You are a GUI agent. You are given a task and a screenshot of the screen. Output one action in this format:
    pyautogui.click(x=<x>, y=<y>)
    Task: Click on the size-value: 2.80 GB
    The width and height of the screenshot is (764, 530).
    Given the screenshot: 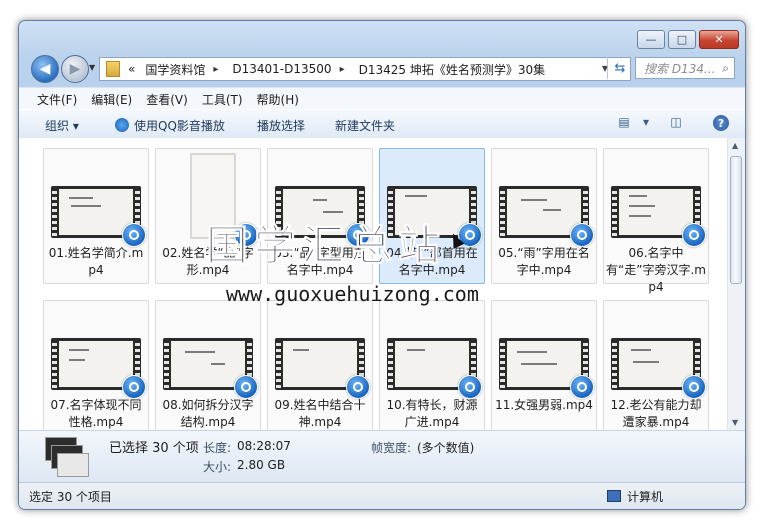 What is the action you would take?
    pyautogui.click(x=261, y=465)
    